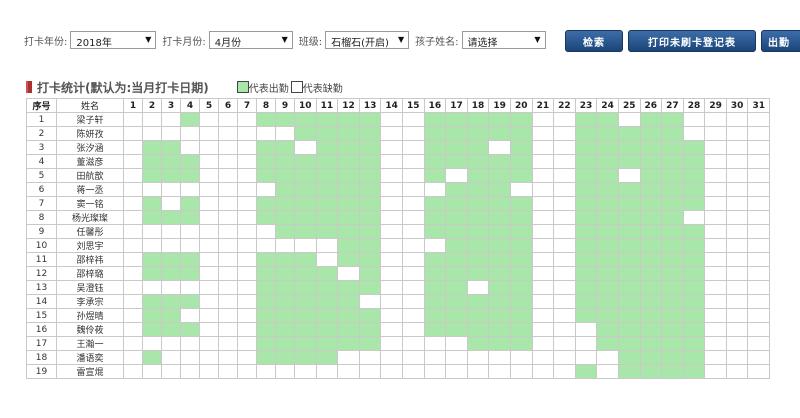  What do you see at coordinates (398, 161) in the screenshot?
I see `table-row: 4 董滋彦` at bounding box center [398, 161].